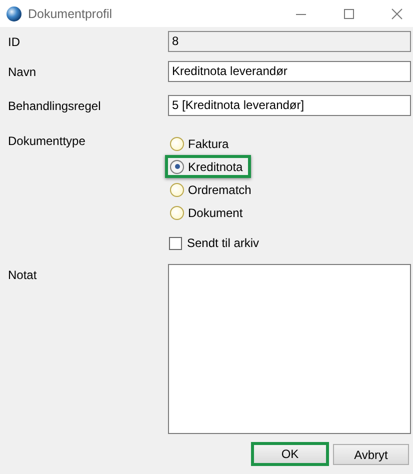  I want to click on text-field: Kreditnota leverandør, so click(289, 71).